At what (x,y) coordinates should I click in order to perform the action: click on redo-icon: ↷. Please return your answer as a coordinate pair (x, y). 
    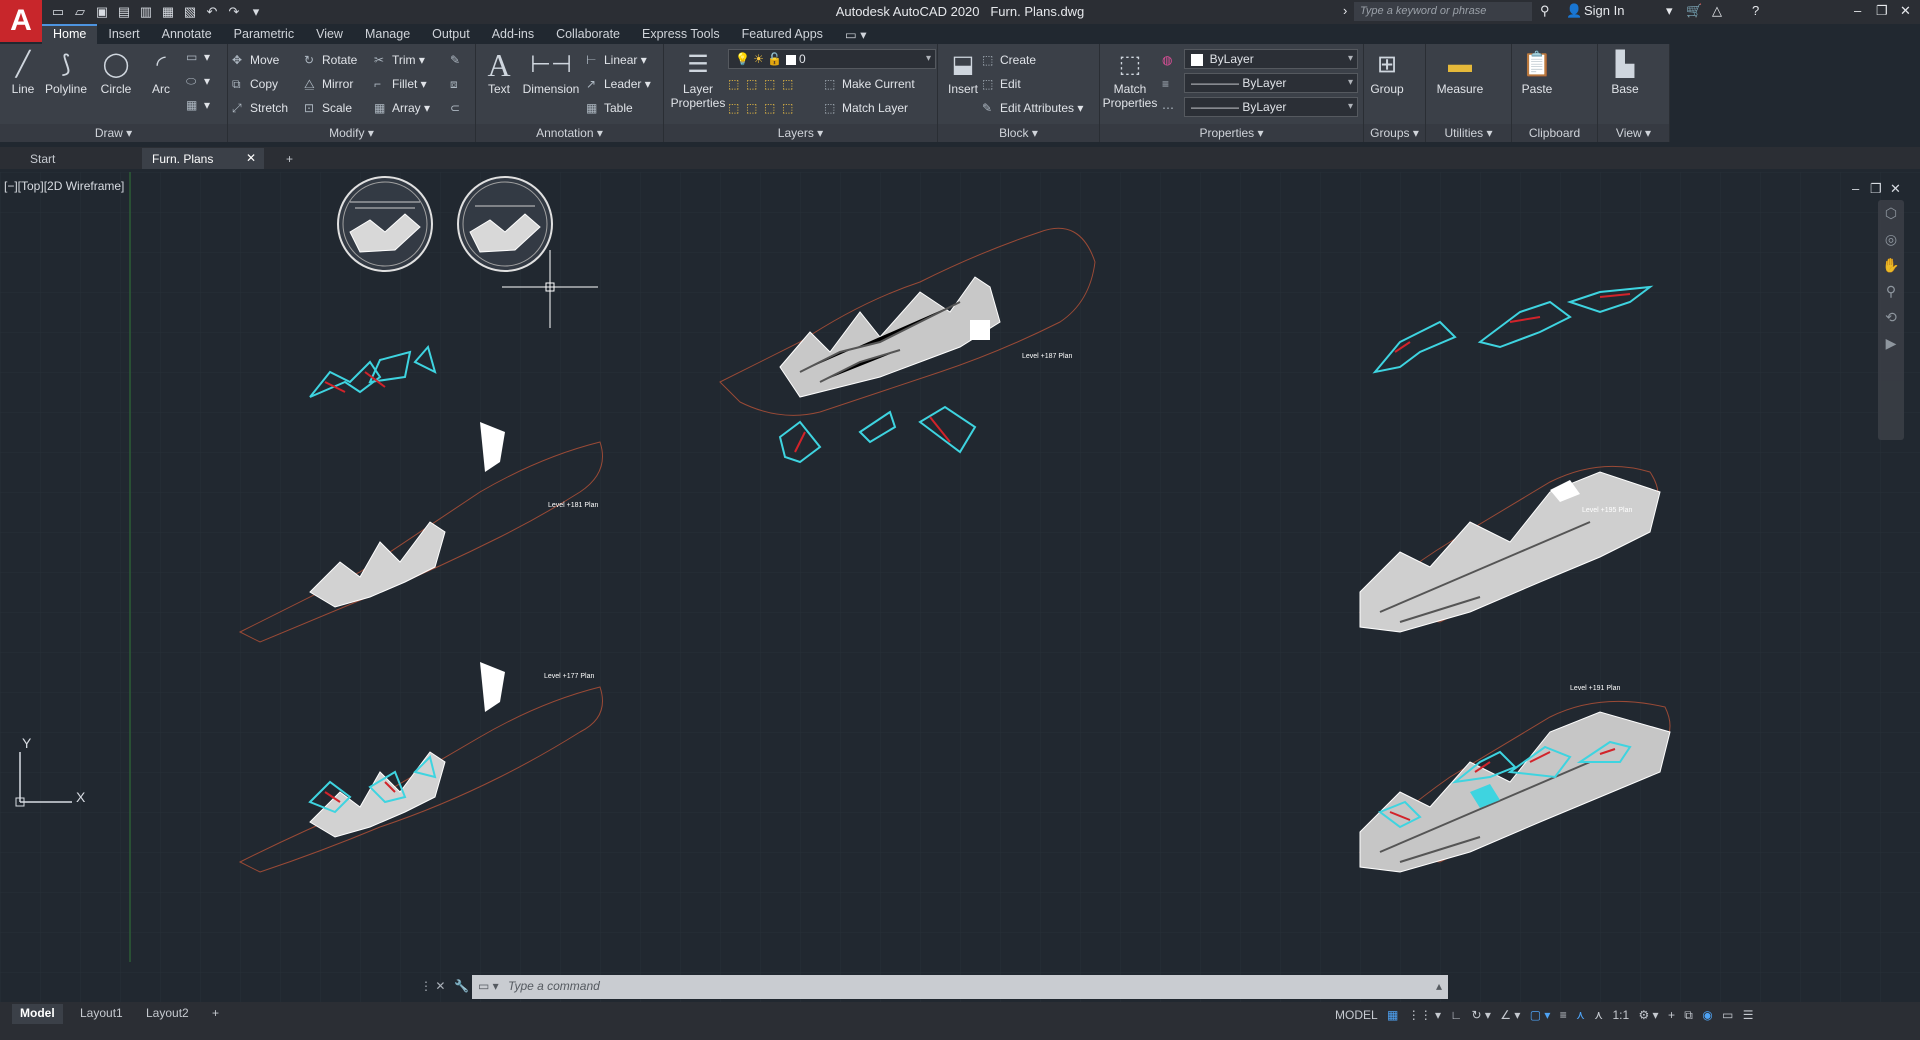
    Looking at the image, I should click on (234, 12).